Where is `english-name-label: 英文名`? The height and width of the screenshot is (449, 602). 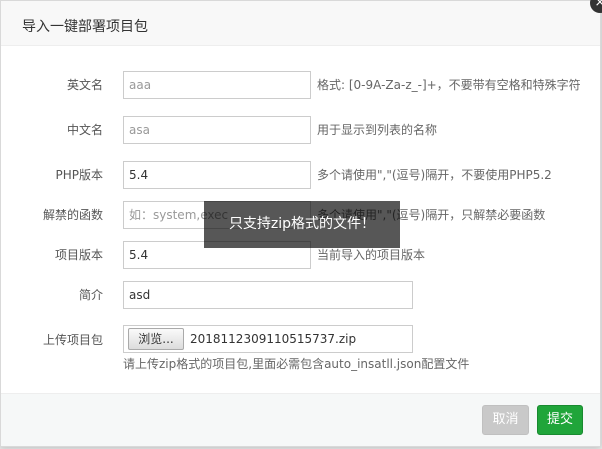
english-name-label: 英文名 is located at coordinates (84, 85).